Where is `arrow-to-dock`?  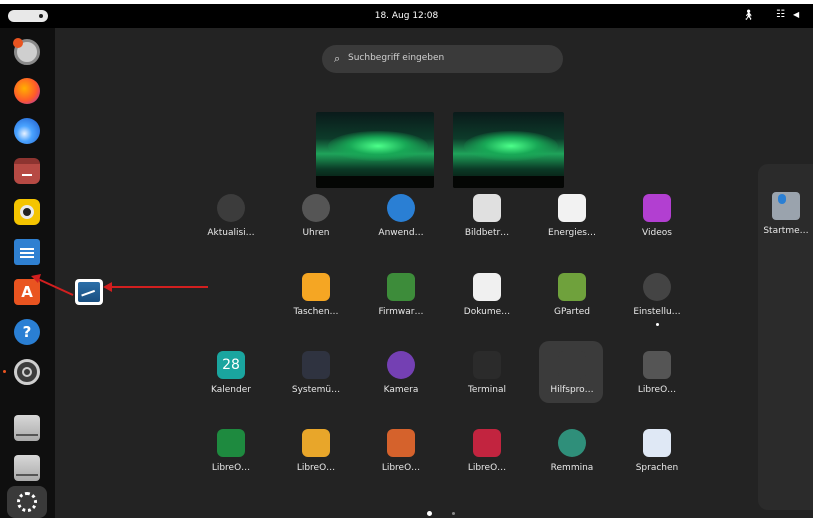
arrow-to-dock is located at coordinates (55, 287).